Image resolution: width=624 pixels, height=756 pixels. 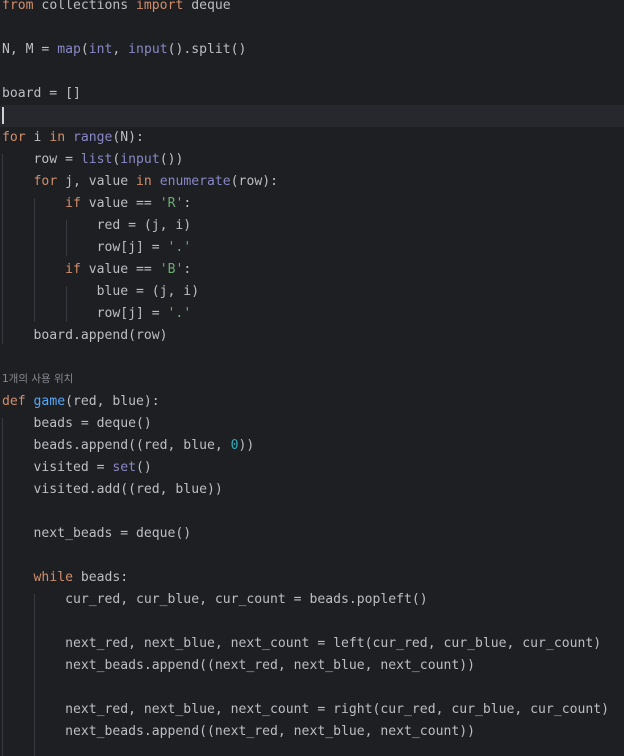 What do you see at coordinates (171, 269) in the screenshot?
I see `code-token: 'B'` at bounding box center [171, 269].